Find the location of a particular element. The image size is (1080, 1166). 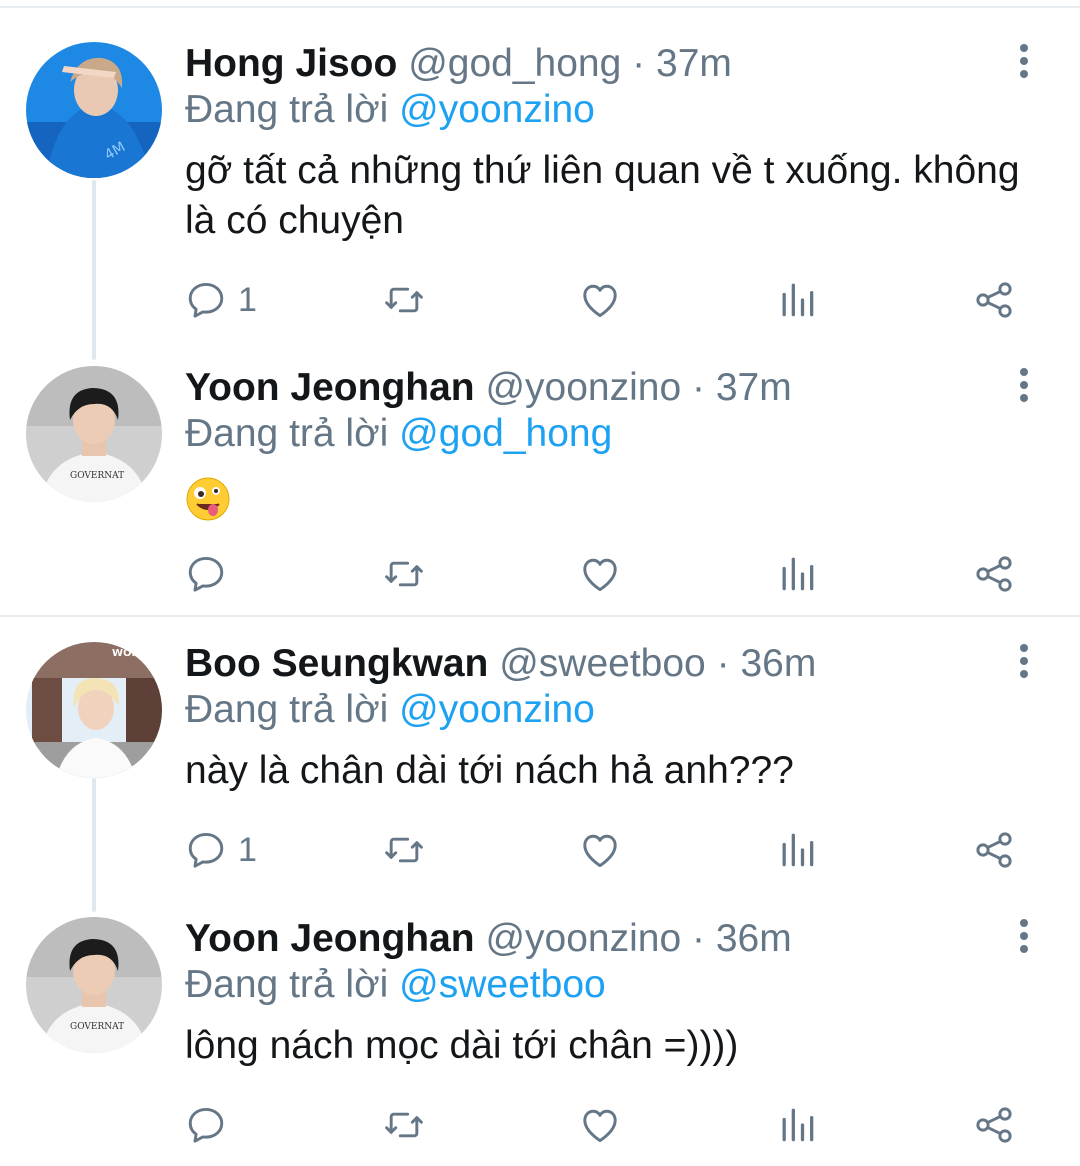

tweet-header: Hong Jisoo @god_hong · 37m is located at coordinates (458, 64).